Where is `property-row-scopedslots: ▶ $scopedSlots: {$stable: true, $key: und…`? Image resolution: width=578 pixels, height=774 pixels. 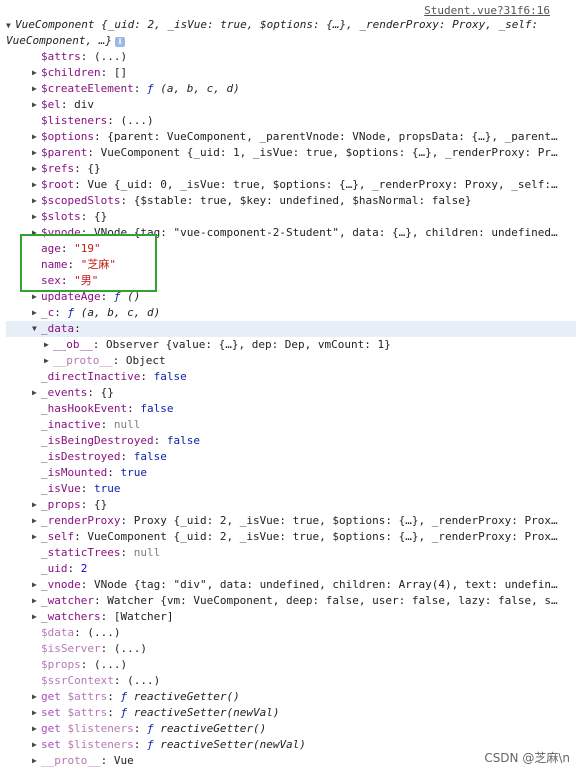
property-row-scopedslots: ▶ $scopedSlots: {$stable: true, $key: und… is located at coordinates (291, 201).